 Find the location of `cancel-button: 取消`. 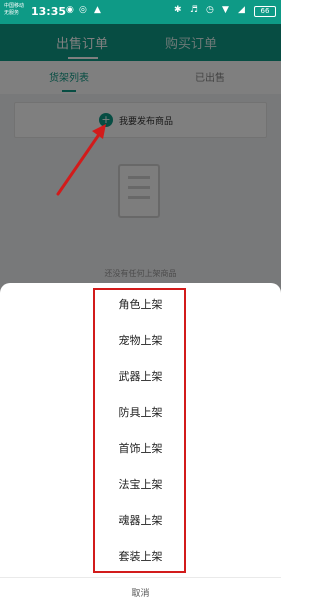

cancel-button: 取消 is located at coordinates (140, 594).